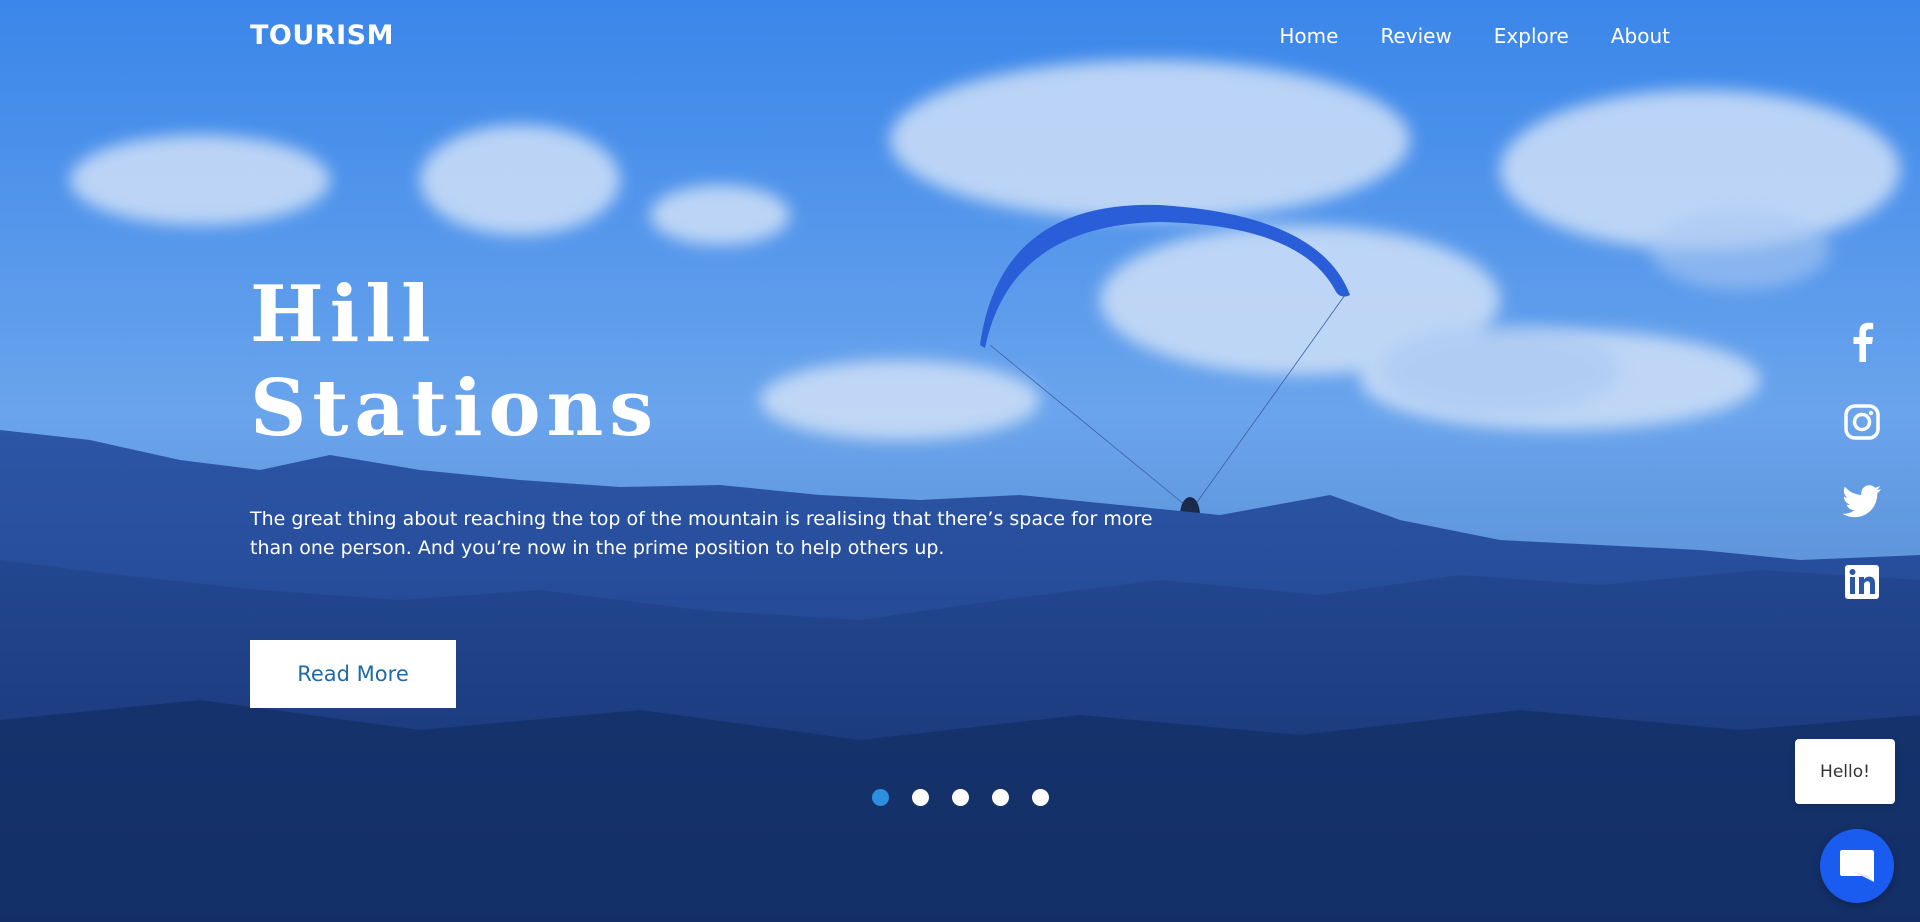 This screenshot has width=1920, height=922. Describe the element at coordinates (322, 35) in the screenshot. I see `site-logo: TOURISM` at that location.